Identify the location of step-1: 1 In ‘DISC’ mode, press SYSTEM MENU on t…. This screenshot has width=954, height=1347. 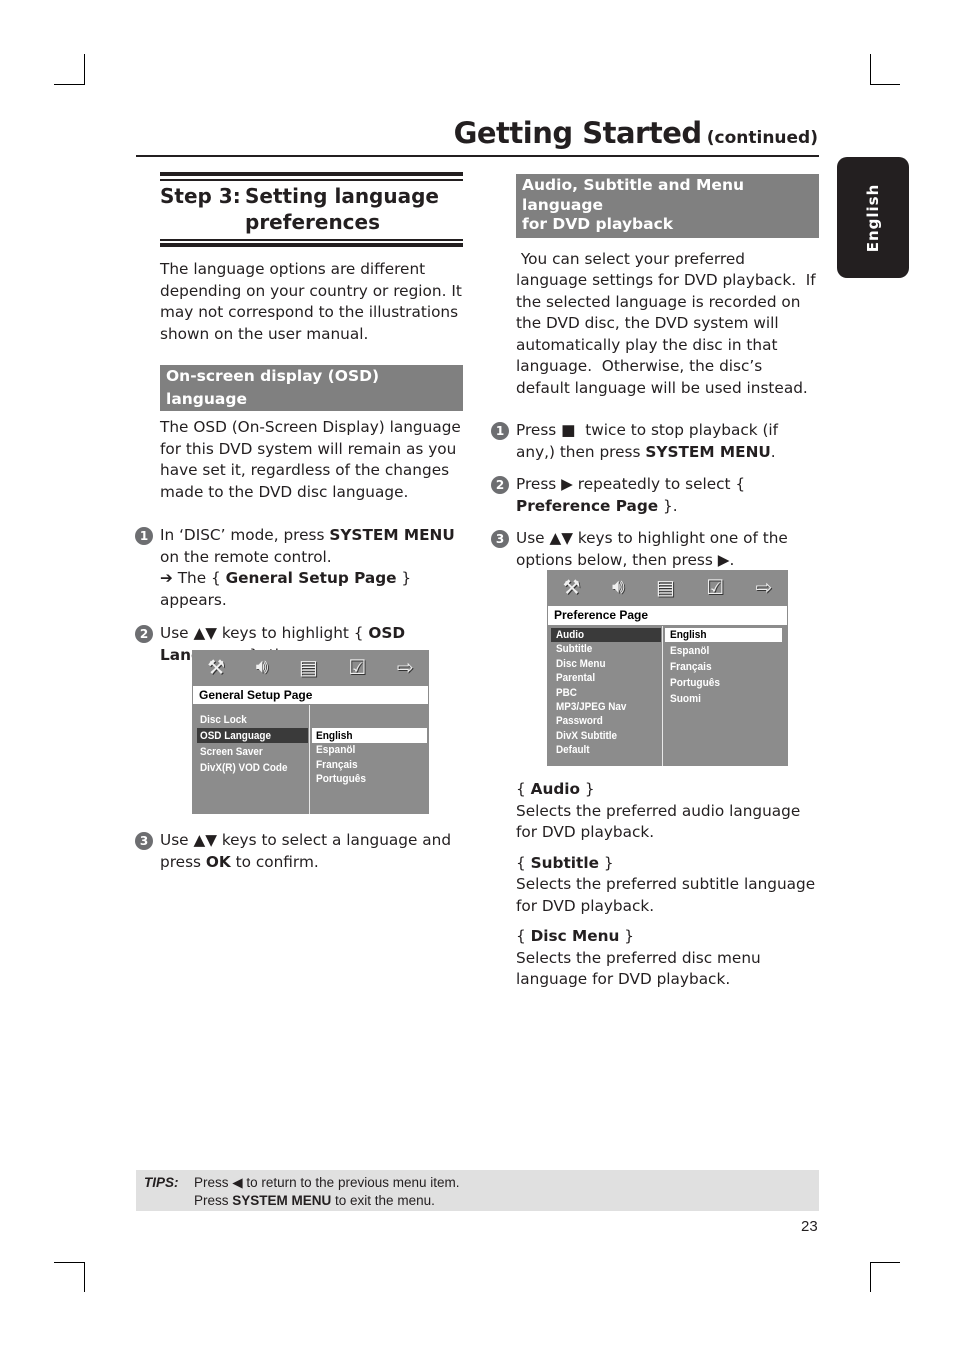
(299, 568).